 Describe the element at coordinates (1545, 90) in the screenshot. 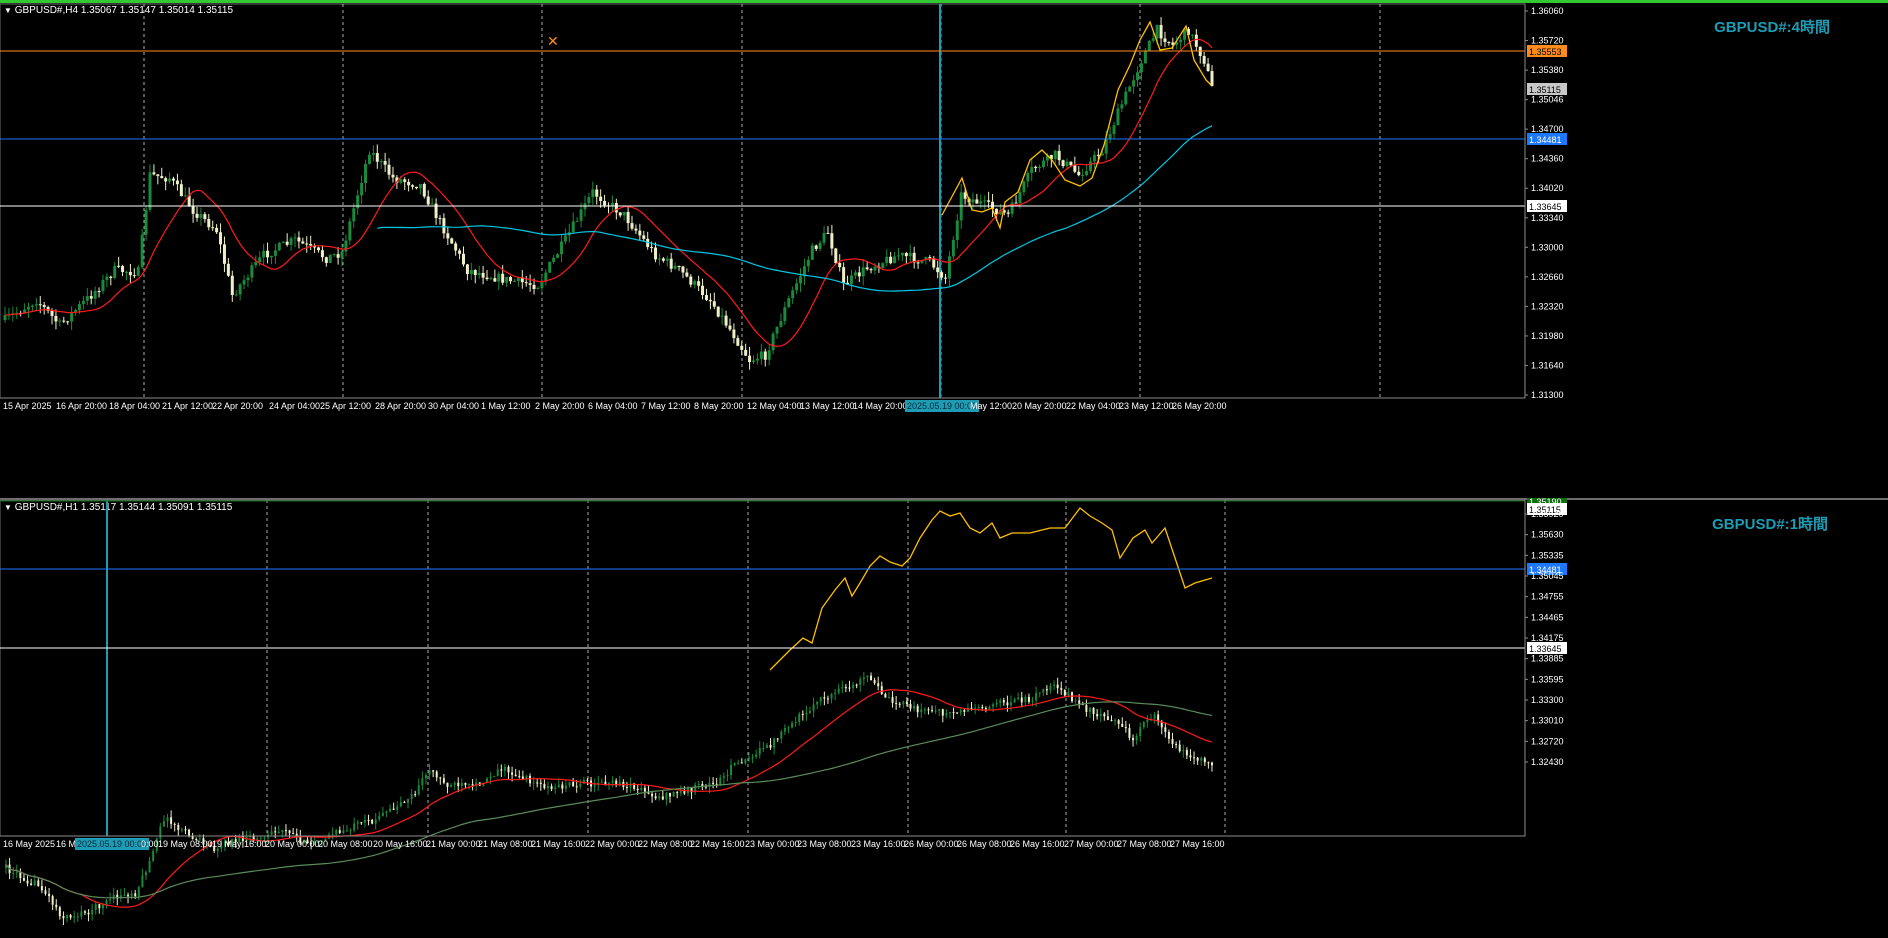

I see `current-price-tag-label: 1.35115` at that location.